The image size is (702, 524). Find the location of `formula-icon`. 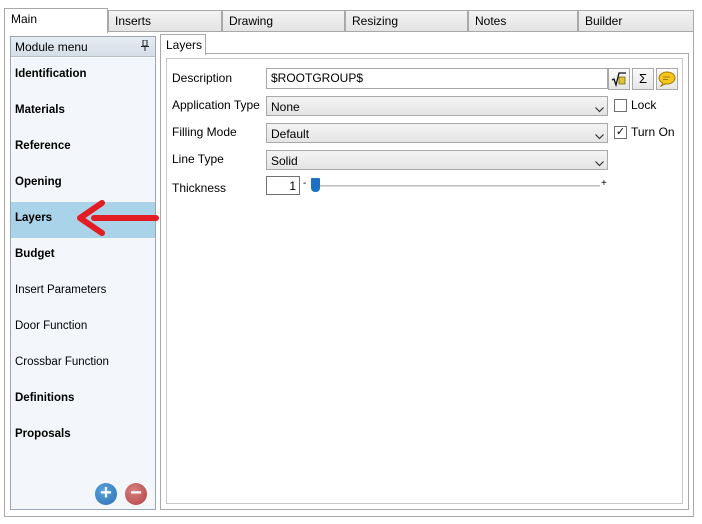

formula-icon is located at coordinates (619, 80).